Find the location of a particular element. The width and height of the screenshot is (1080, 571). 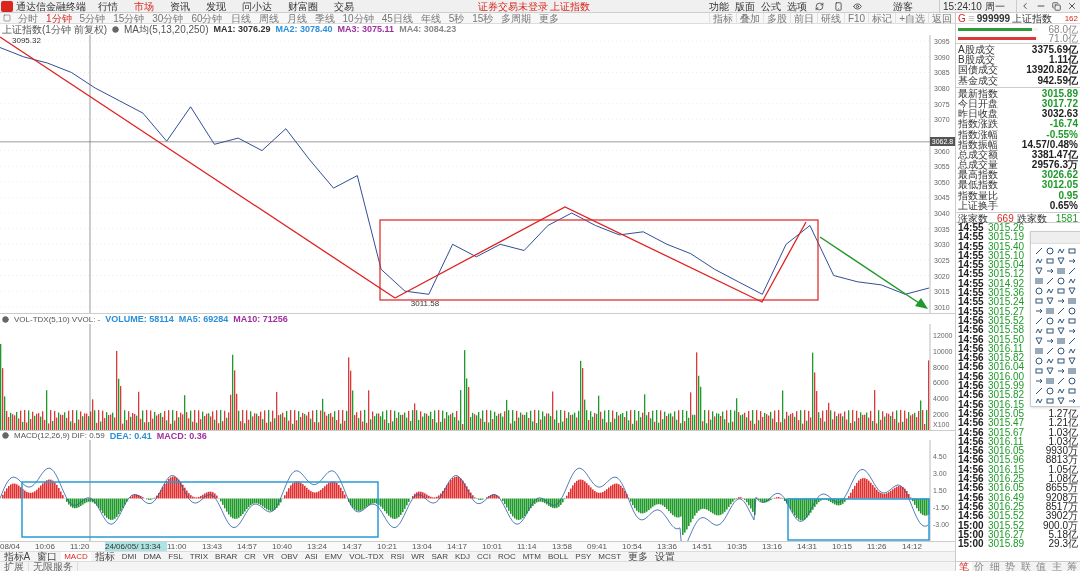

indicator-tab: VOL-TDX is located at coordinates (366, 556).